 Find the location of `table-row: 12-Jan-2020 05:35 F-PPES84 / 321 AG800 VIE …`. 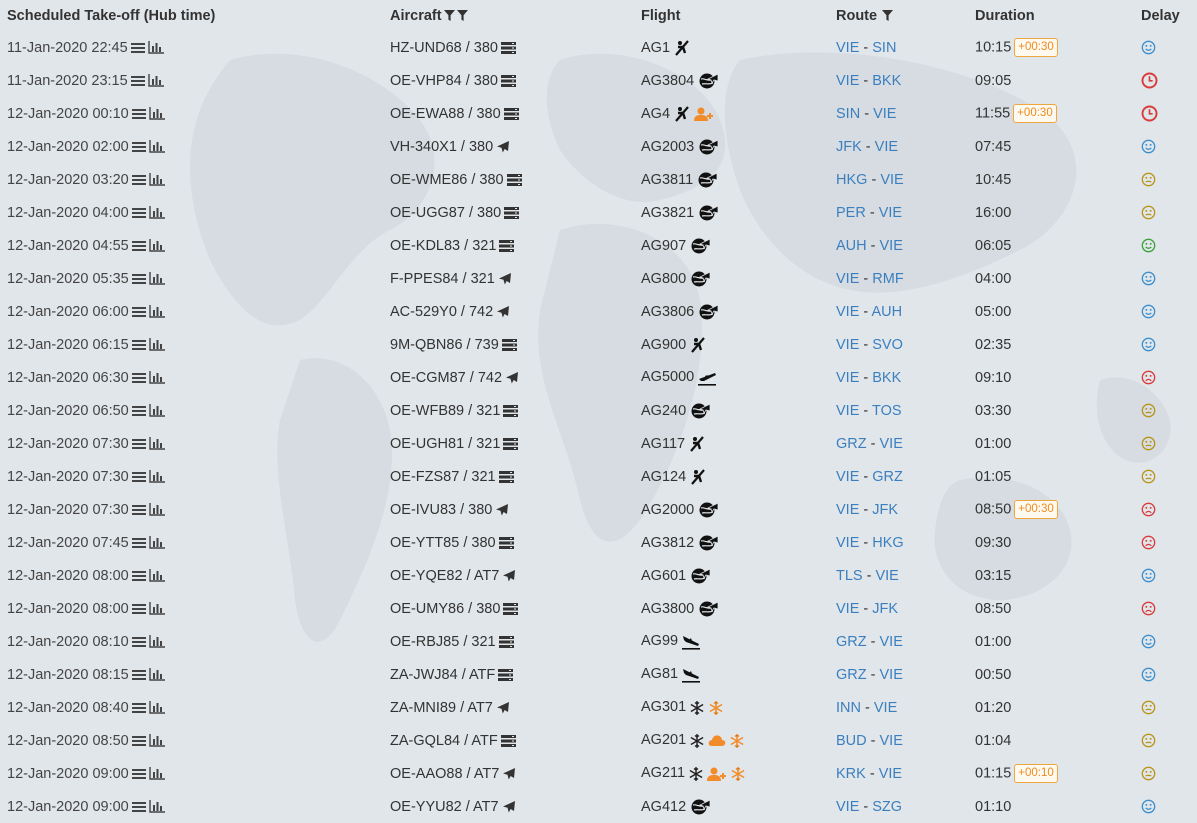

table-row: 12-Jan-2020 05:35 F-PPES84 / 321 AG800 VIE … is located at coordinates (598, 278).